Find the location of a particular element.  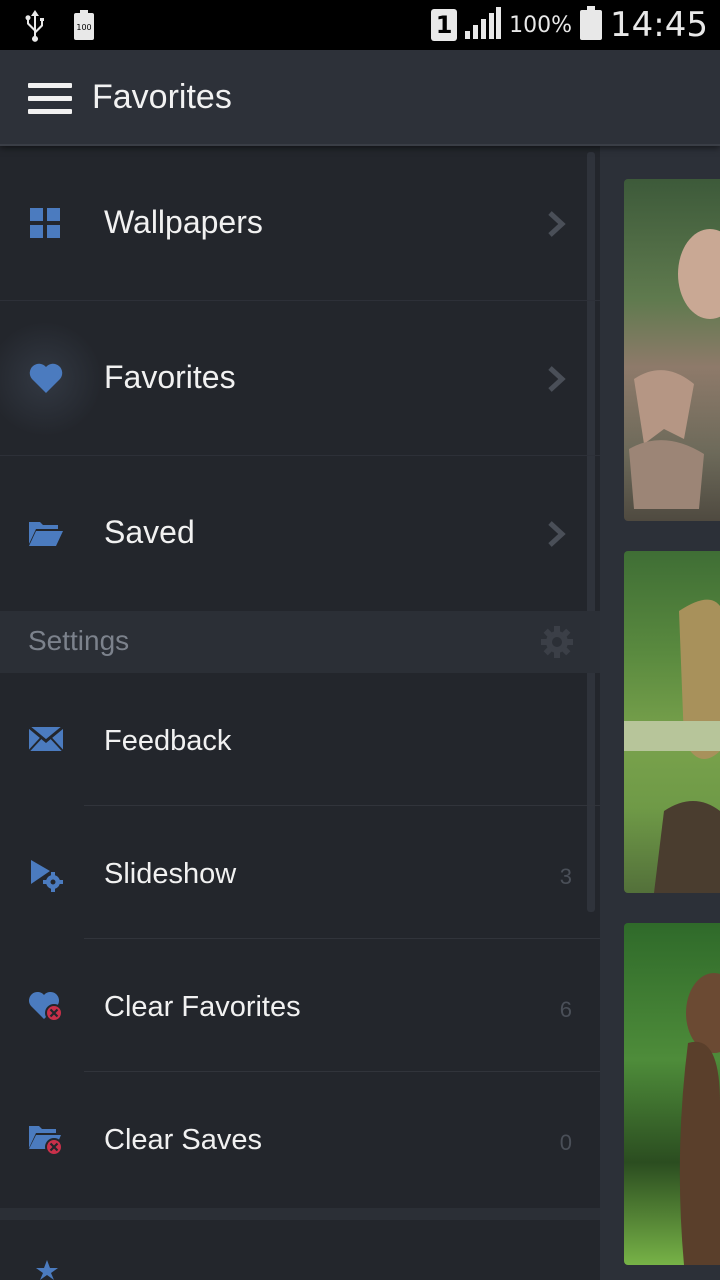

sim-slot-indicator: 1 is located at coordinates (444, 25).